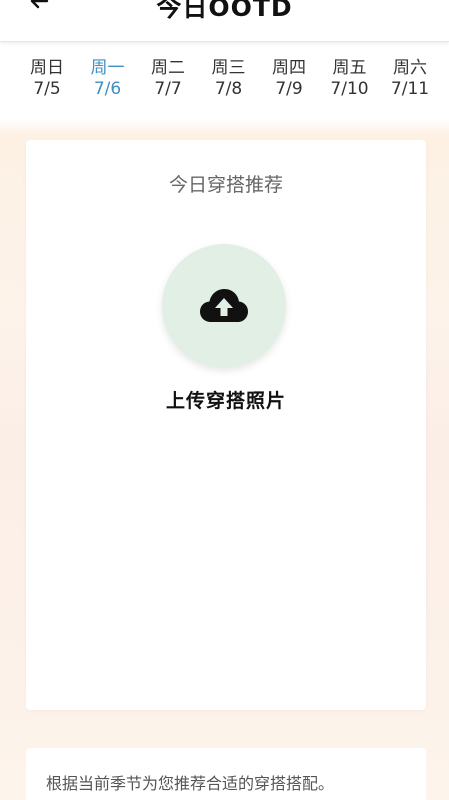 The height and width of the screenshot is (800, 449). Describe the element at coordinates (47, 68) in the screenshot. I see `day-weekday: 周日` at that location.